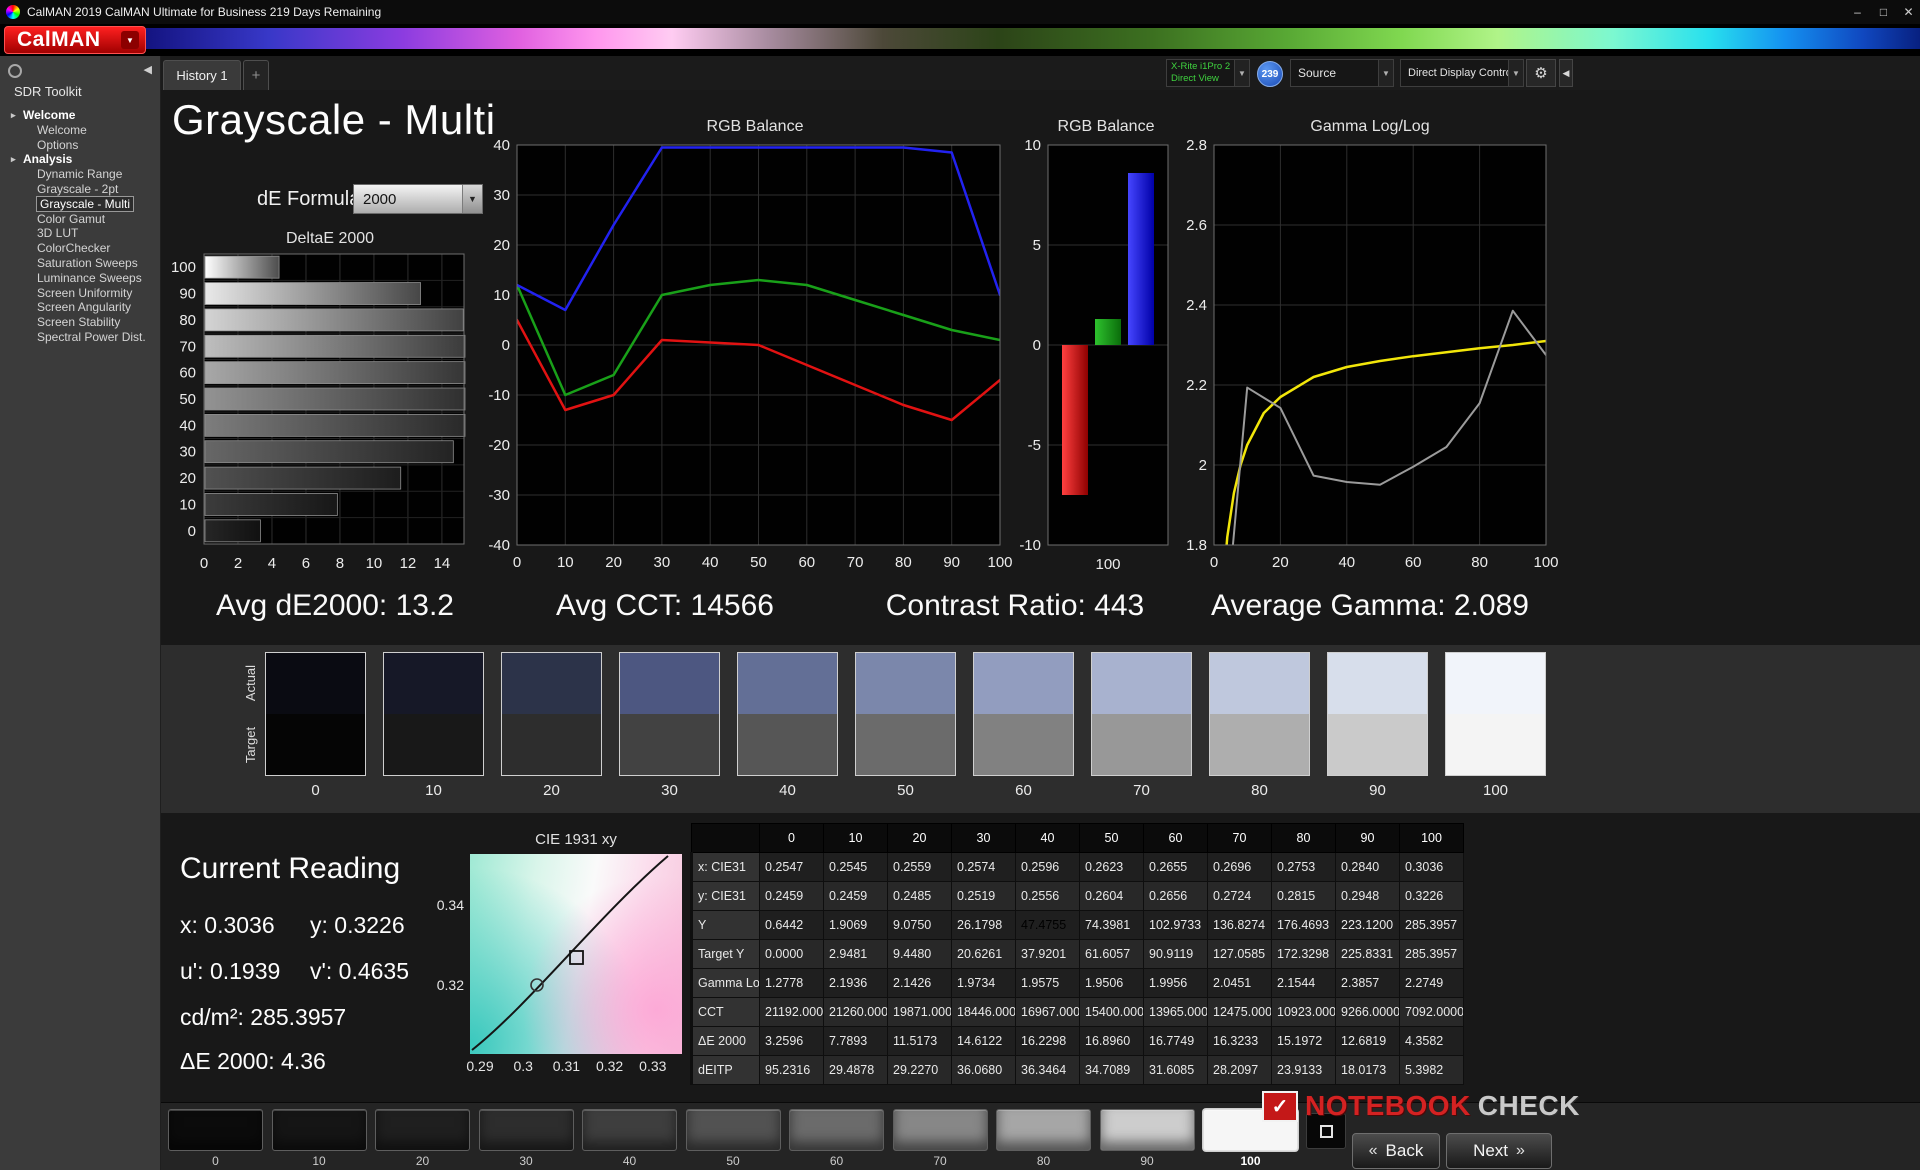  Describe the element at coordinates (79, 263) in the screenshot. I see `sidebar-item-saturation-sweeps: Saturation Sweeps` at that location.